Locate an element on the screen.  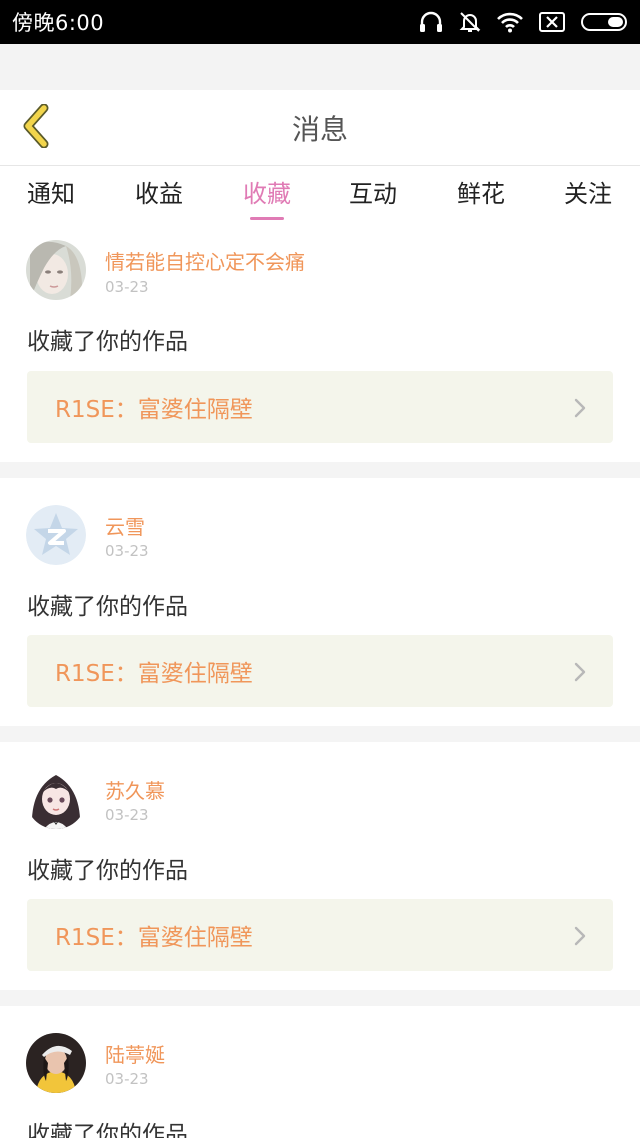
username-link: 情若能自控心定不会痛 is located at coordinates (205, 260).